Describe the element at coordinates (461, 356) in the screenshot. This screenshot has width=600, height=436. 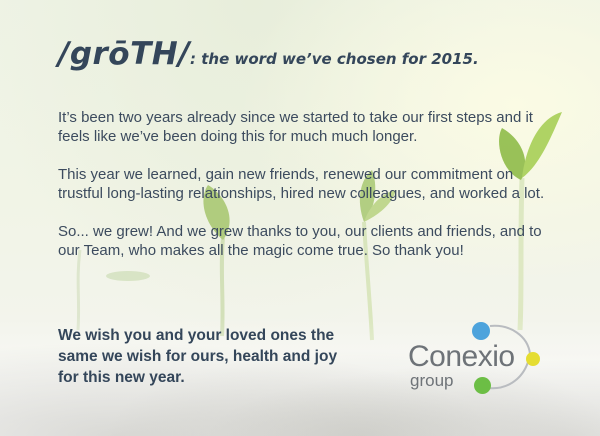
I see `logo-name: Conexio` at that location.